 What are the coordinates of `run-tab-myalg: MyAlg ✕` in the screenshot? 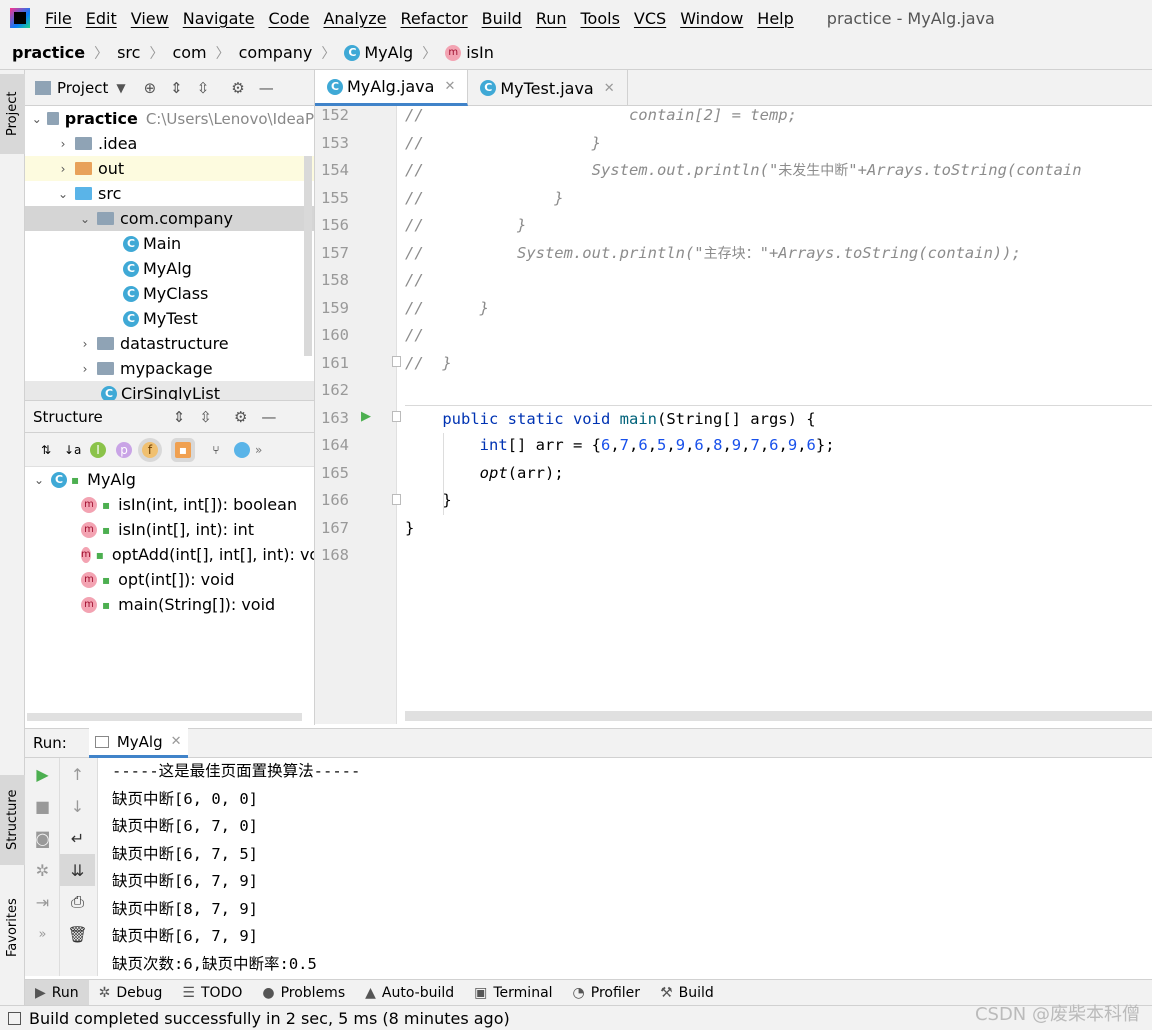 It's located at (138, 743).